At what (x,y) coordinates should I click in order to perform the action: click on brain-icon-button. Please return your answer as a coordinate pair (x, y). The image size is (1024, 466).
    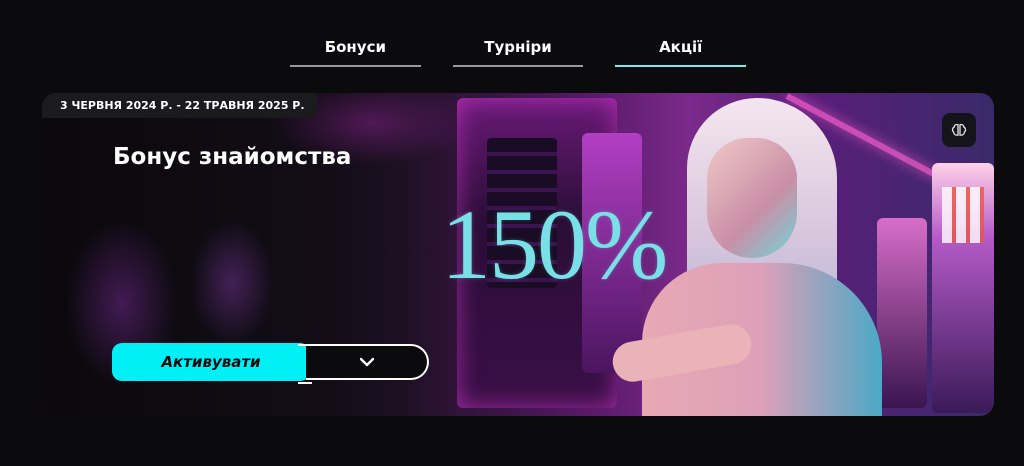
    Looking at the image, I should click on (959, 130).